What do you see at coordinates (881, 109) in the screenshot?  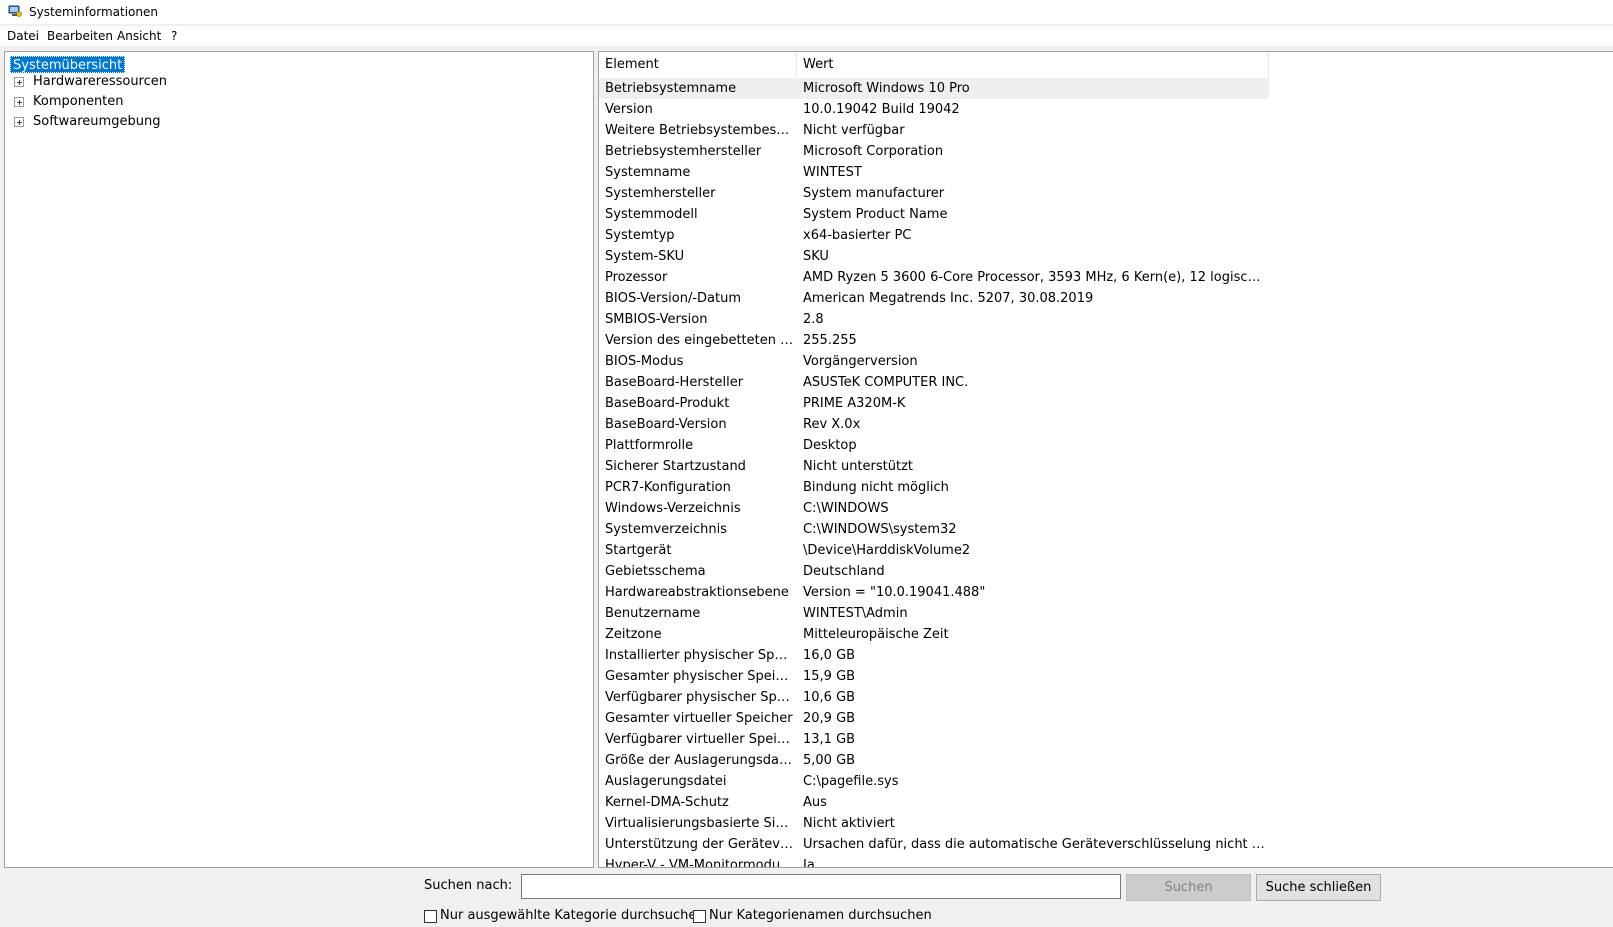 I see `row-value-cell: 10.0.19042 Build 19042` at bounding box center [881, 109].